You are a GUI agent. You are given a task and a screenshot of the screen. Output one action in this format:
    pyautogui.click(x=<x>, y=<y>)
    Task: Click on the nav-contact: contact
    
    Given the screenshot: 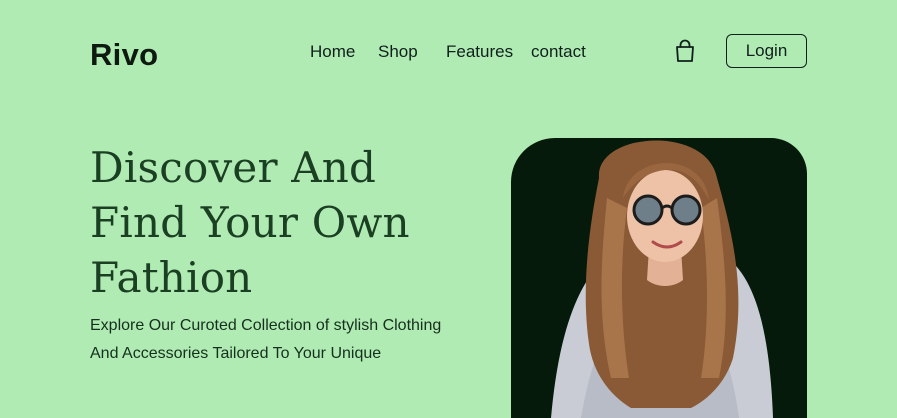 What is the action you would take?
    pyautogui.click(x=558, y=52)
    